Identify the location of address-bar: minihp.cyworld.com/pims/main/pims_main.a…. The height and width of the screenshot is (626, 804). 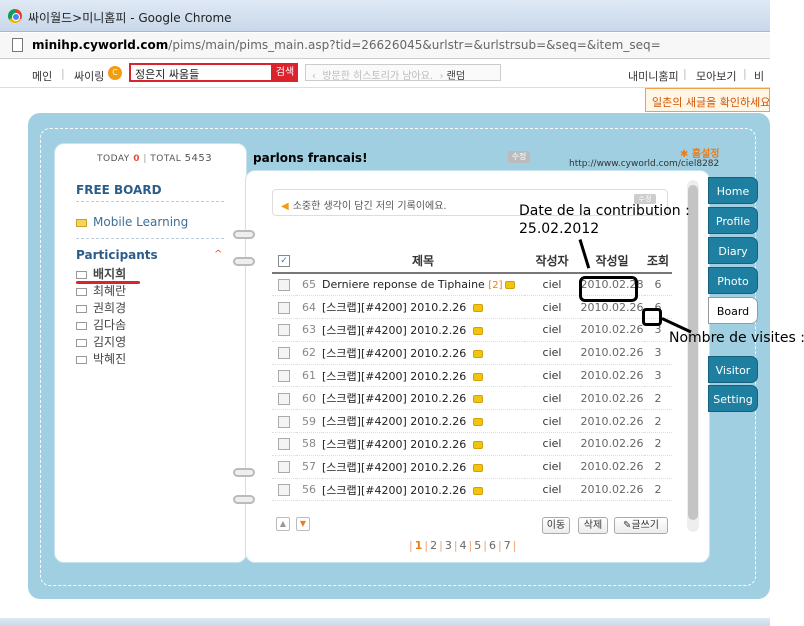
(385, 46).